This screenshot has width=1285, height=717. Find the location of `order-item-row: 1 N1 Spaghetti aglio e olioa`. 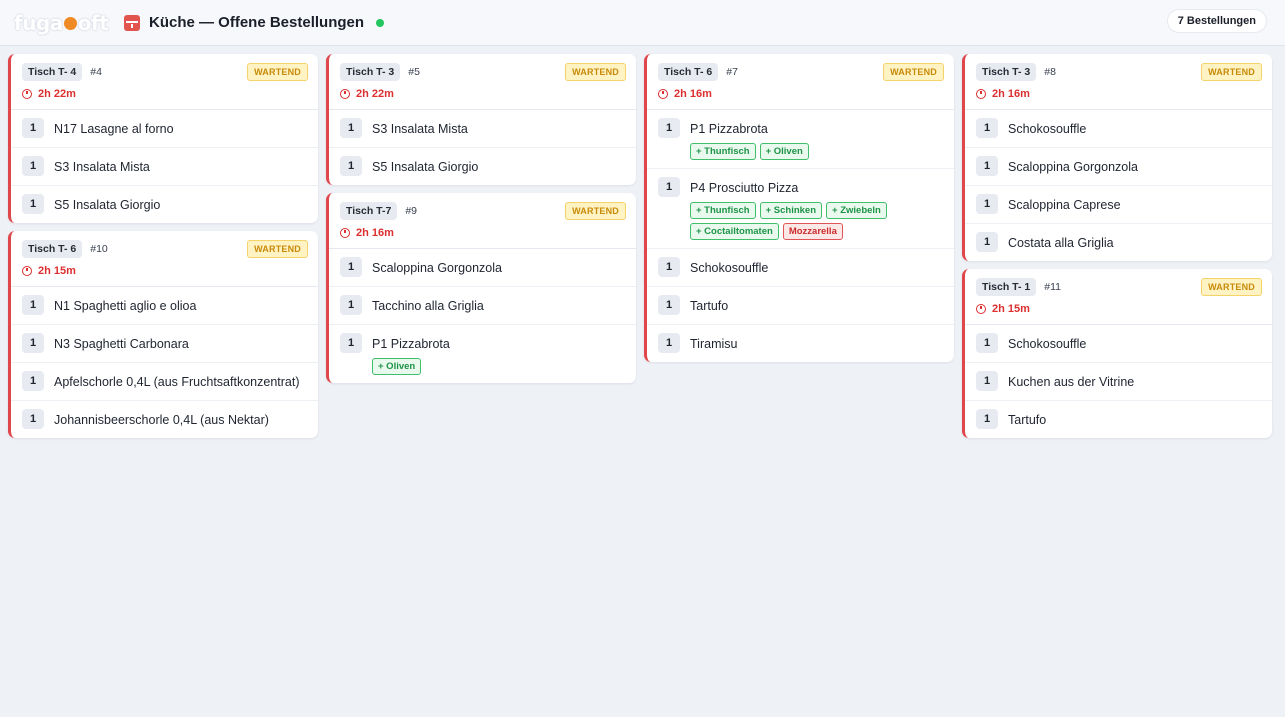

order-item-row: 1 N1 Spaghetti aglio e olioa is located at coordinates (164, 306).